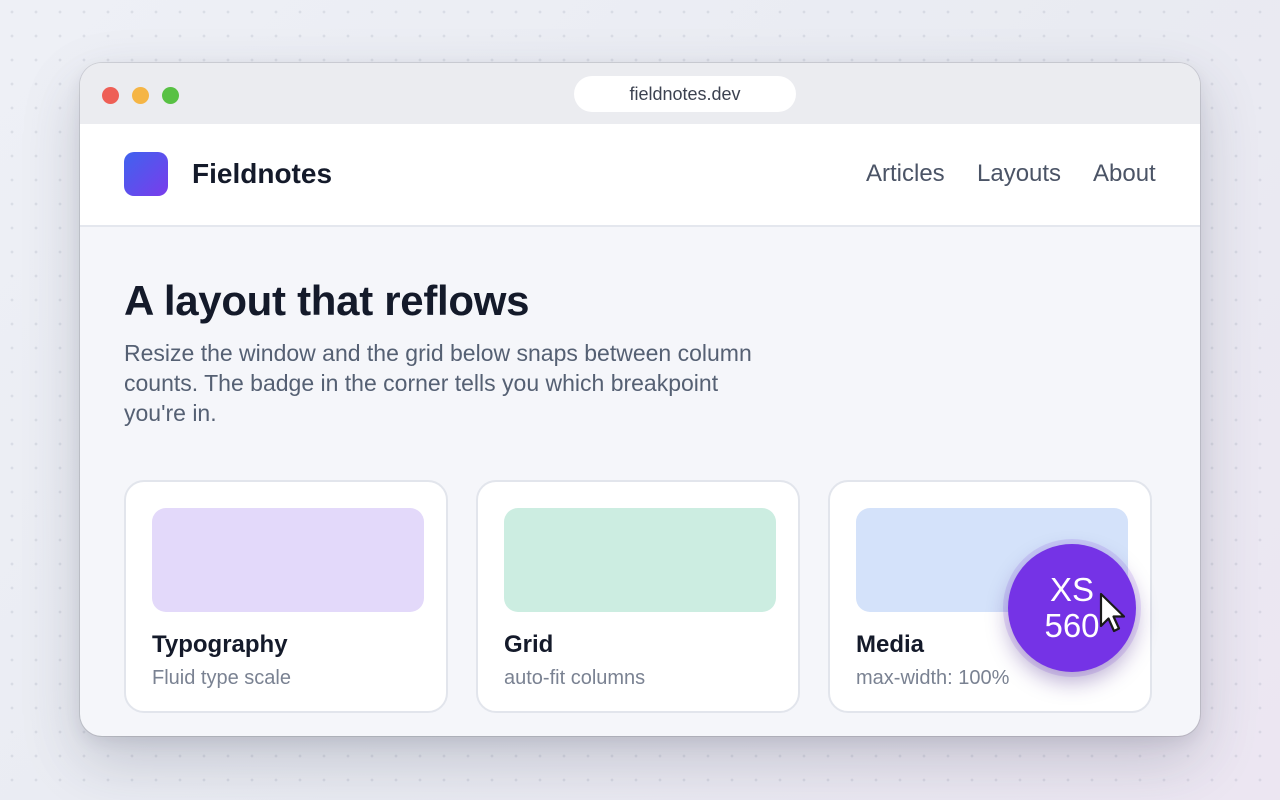 Image resolution: width=1280 pixels, height=800 pixels. I want to click on maximize-window-button, so click(170, 95).